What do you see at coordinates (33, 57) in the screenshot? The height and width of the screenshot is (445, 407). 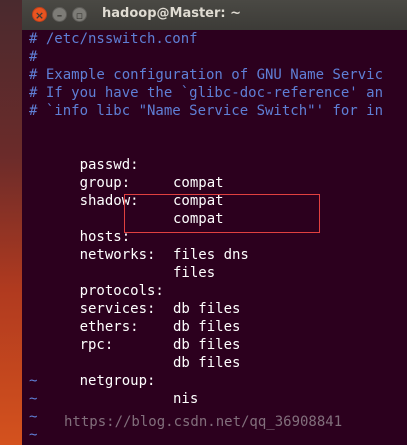 I see `comment-line: #` at bounding box center [33, 57].